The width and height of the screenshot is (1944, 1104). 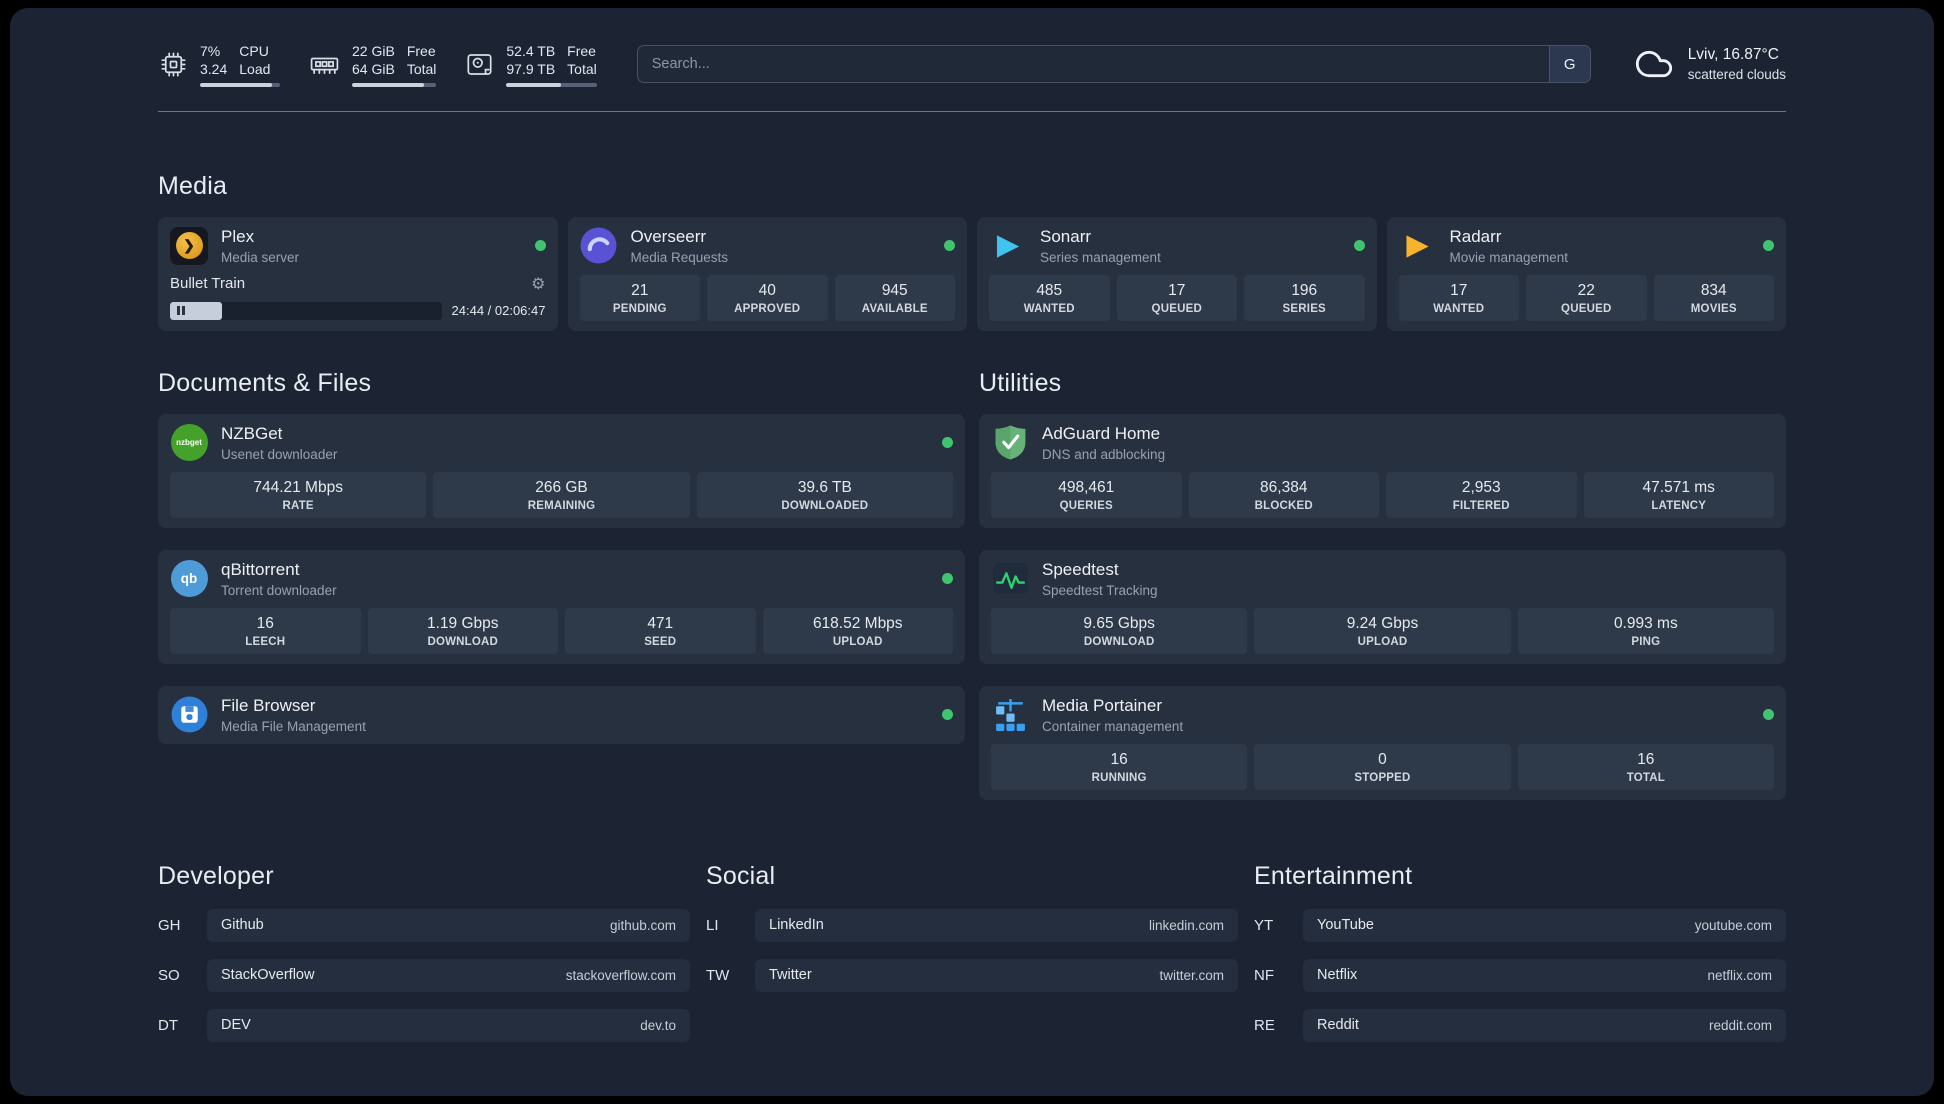 What do you see at coordinates (424, 925) in the screenshot?
I see `bookmark-github: GH Github github.com` at bounding box center [424, 925].